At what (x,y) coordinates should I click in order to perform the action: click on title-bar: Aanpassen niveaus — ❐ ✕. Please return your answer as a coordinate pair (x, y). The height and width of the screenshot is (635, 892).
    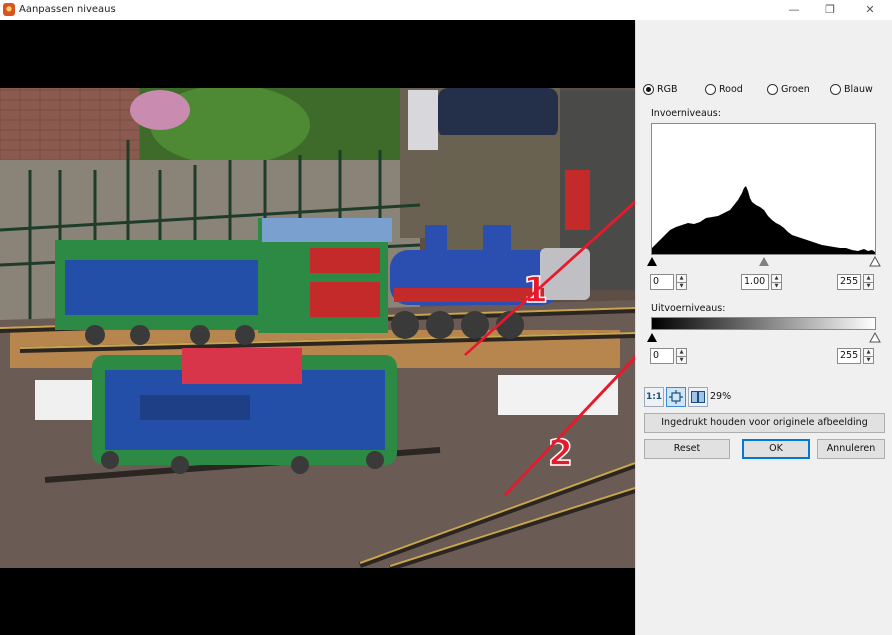
    Looking at the image, I should click on (446, 10).